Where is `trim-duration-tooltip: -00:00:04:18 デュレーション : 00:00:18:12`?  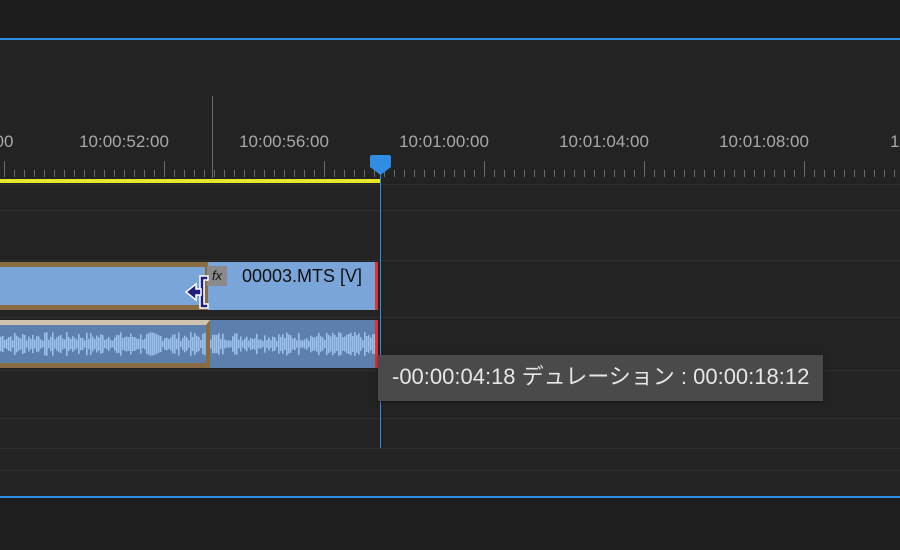 trim-duration-tooltip: -00:00:04:18 デュレーション : 00:00:18:12 is located at coordinates (601, 378).